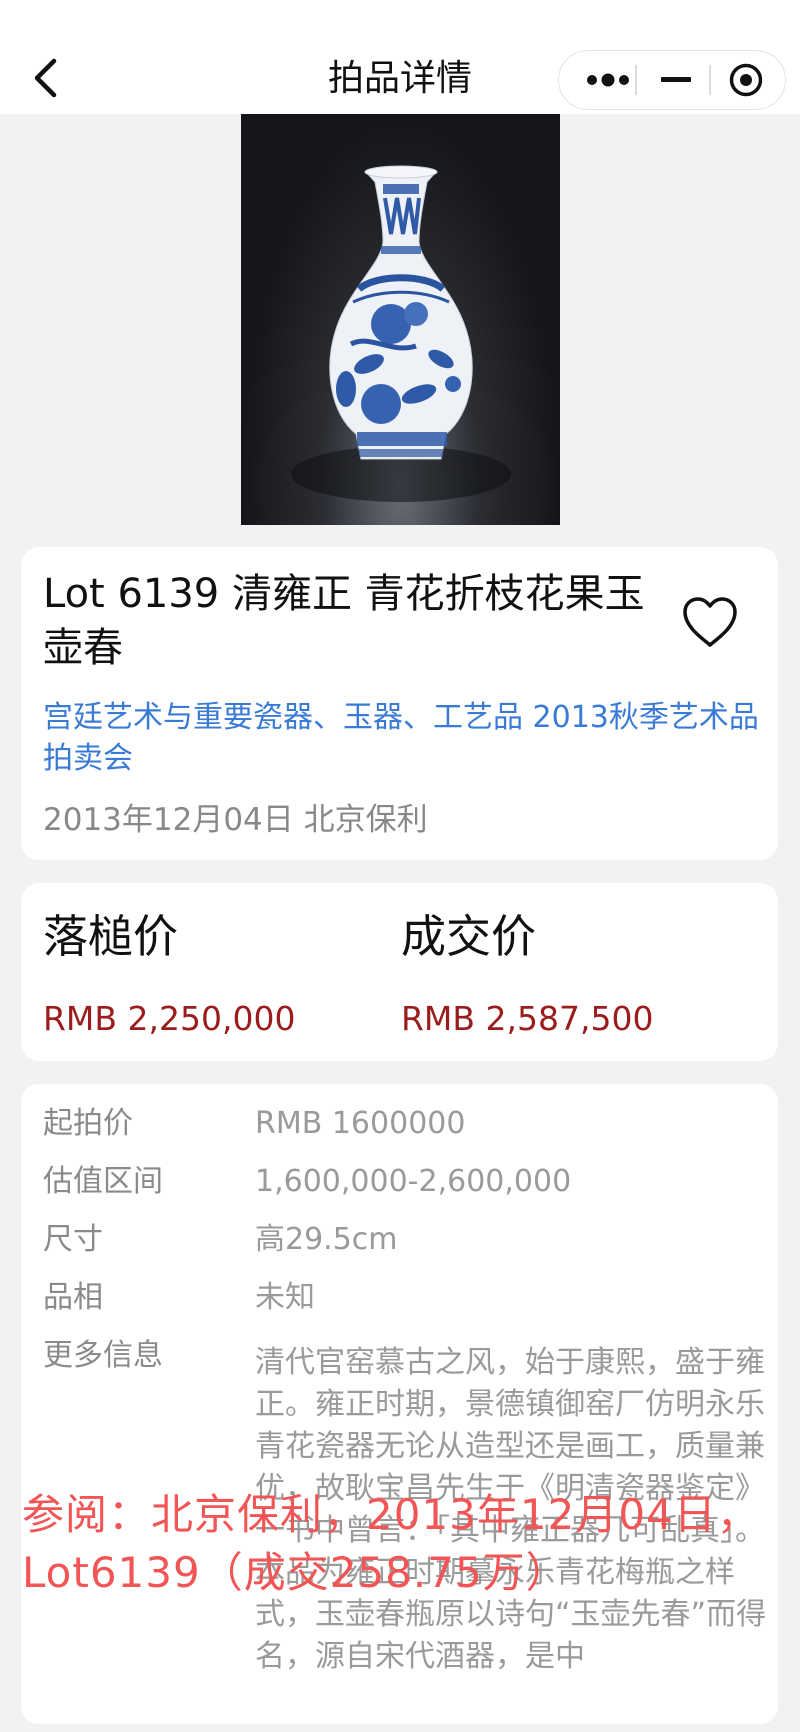 The height and width of the screenshot is (1732, 800). I want to click on hammer-price: 落槌价 RMB 2,250,000, so click(208, 974).